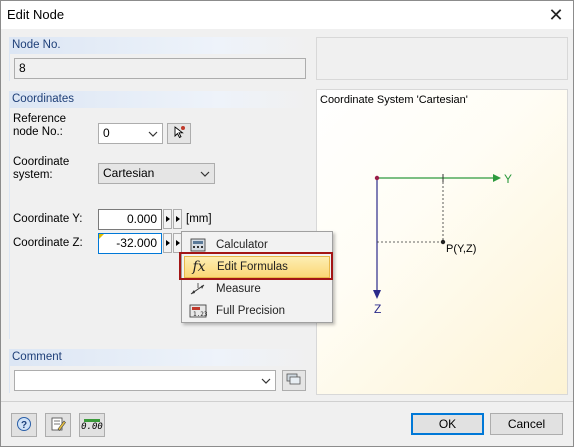  I want to click on coordinate-system-select: Cartesian, so click(156, 173).